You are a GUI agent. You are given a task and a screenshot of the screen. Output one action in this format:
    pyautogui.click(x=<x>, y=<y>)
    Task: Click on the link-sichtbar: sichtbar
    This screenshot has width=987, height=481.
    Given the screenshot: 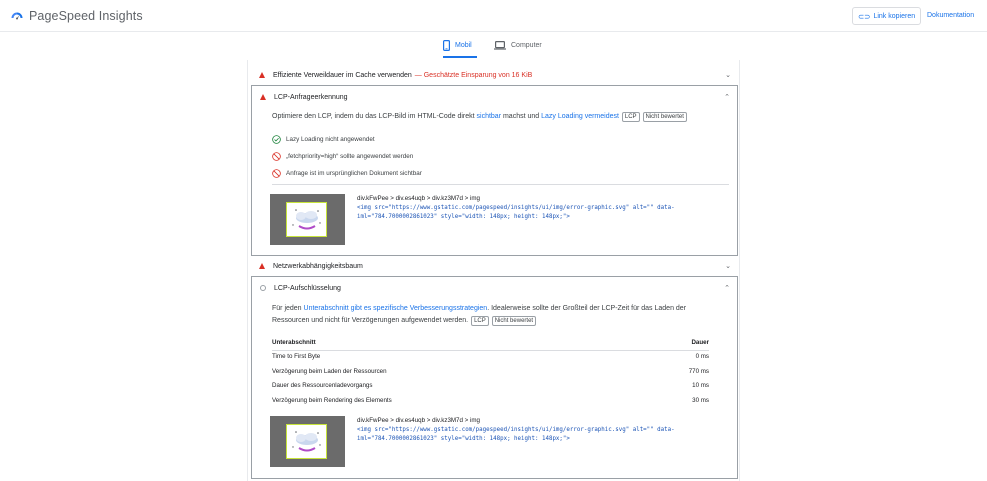 What is the action you would take?
    pyautogui.click(x=489, y=116)
    